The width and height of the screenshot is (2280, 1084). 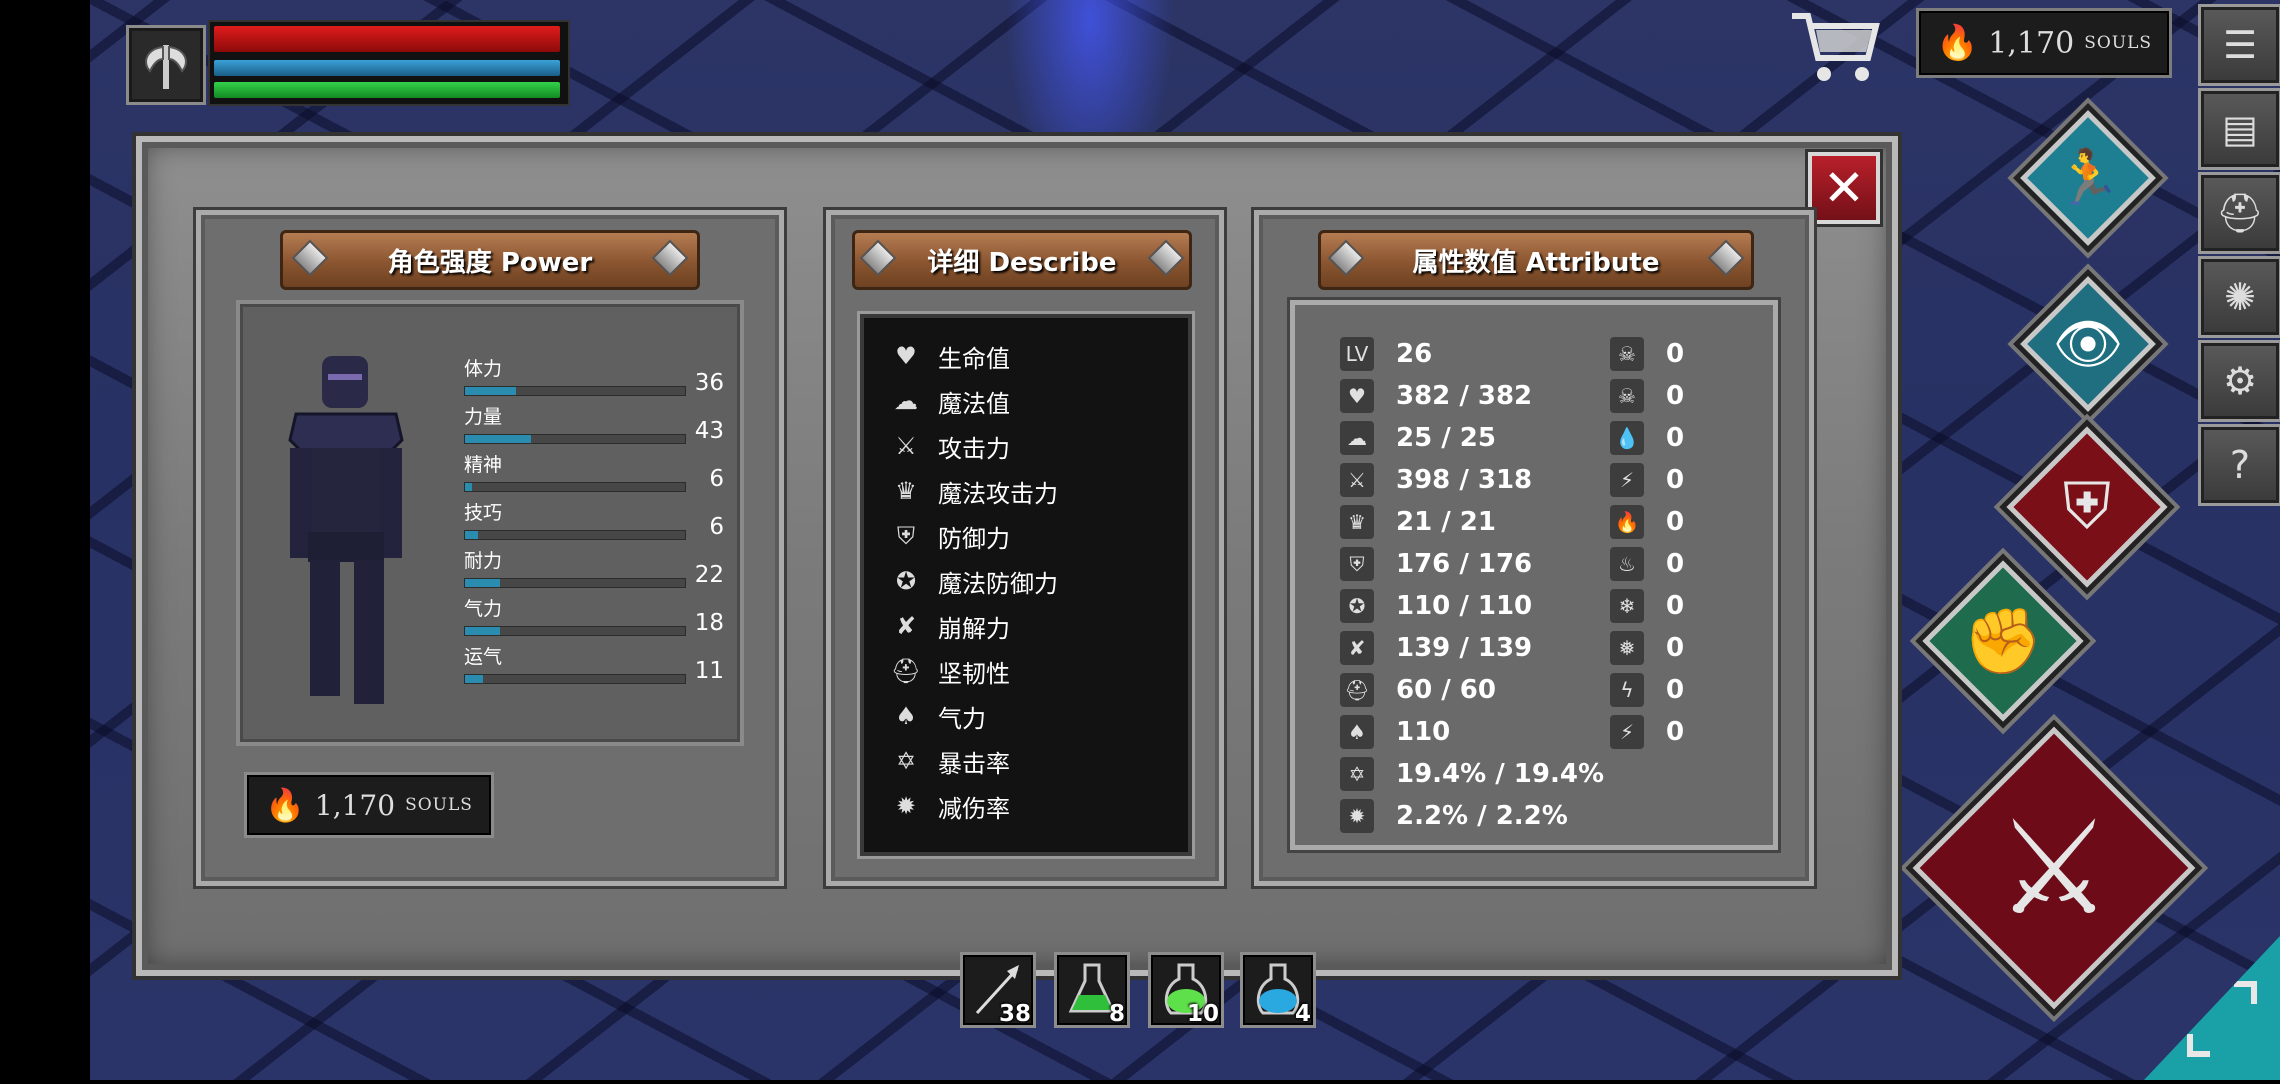 What do you see at coordinates (1278, 990) in the screenshot?
I see `quick-slot-blue-potion: 4` at bounding box center [1278, 990].